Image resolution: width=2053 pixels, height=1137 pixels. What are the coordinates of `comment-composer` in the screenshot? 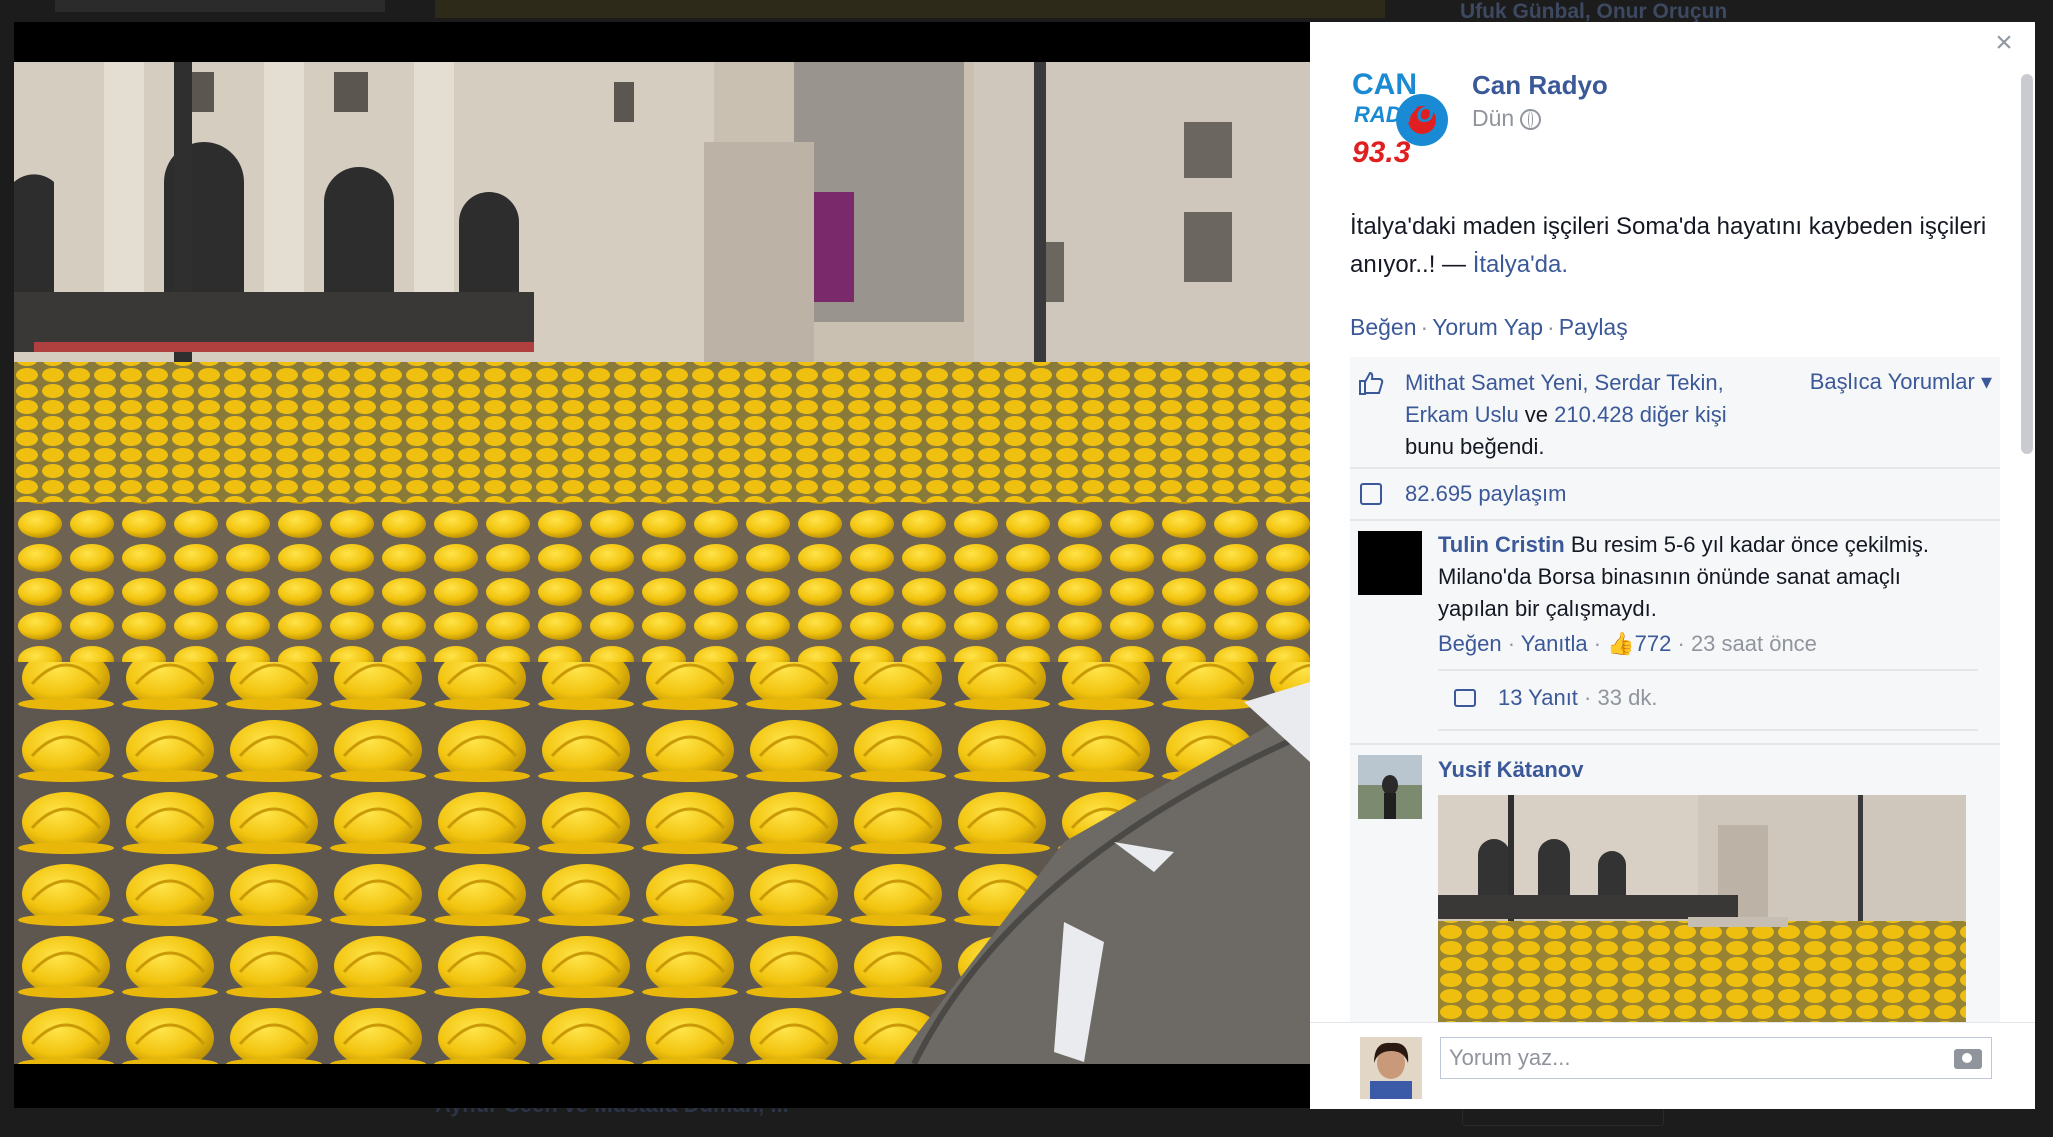 It's located at (1672, 1065).